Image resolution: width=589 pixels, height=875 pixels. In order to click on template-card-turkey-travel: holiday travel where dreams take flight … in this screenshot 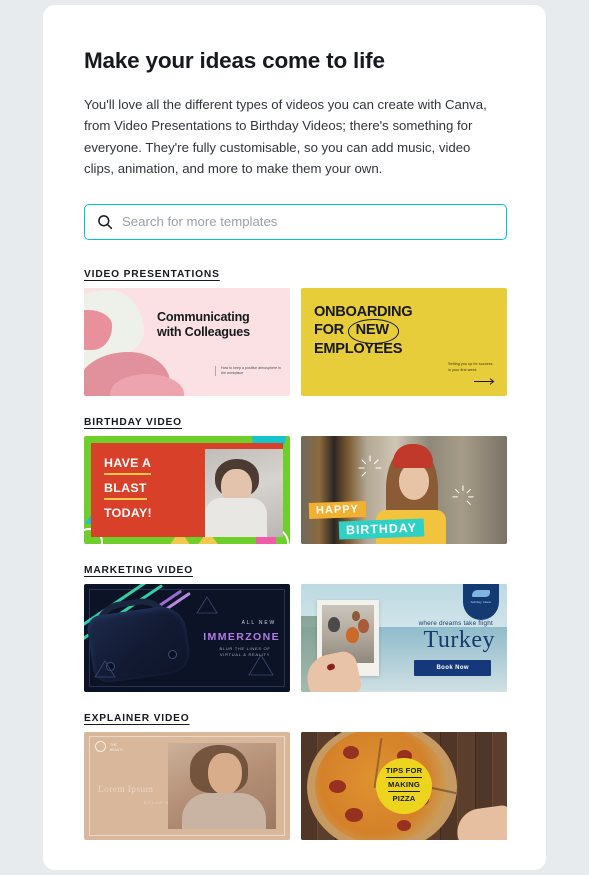, I will do `click(404, 637)`.